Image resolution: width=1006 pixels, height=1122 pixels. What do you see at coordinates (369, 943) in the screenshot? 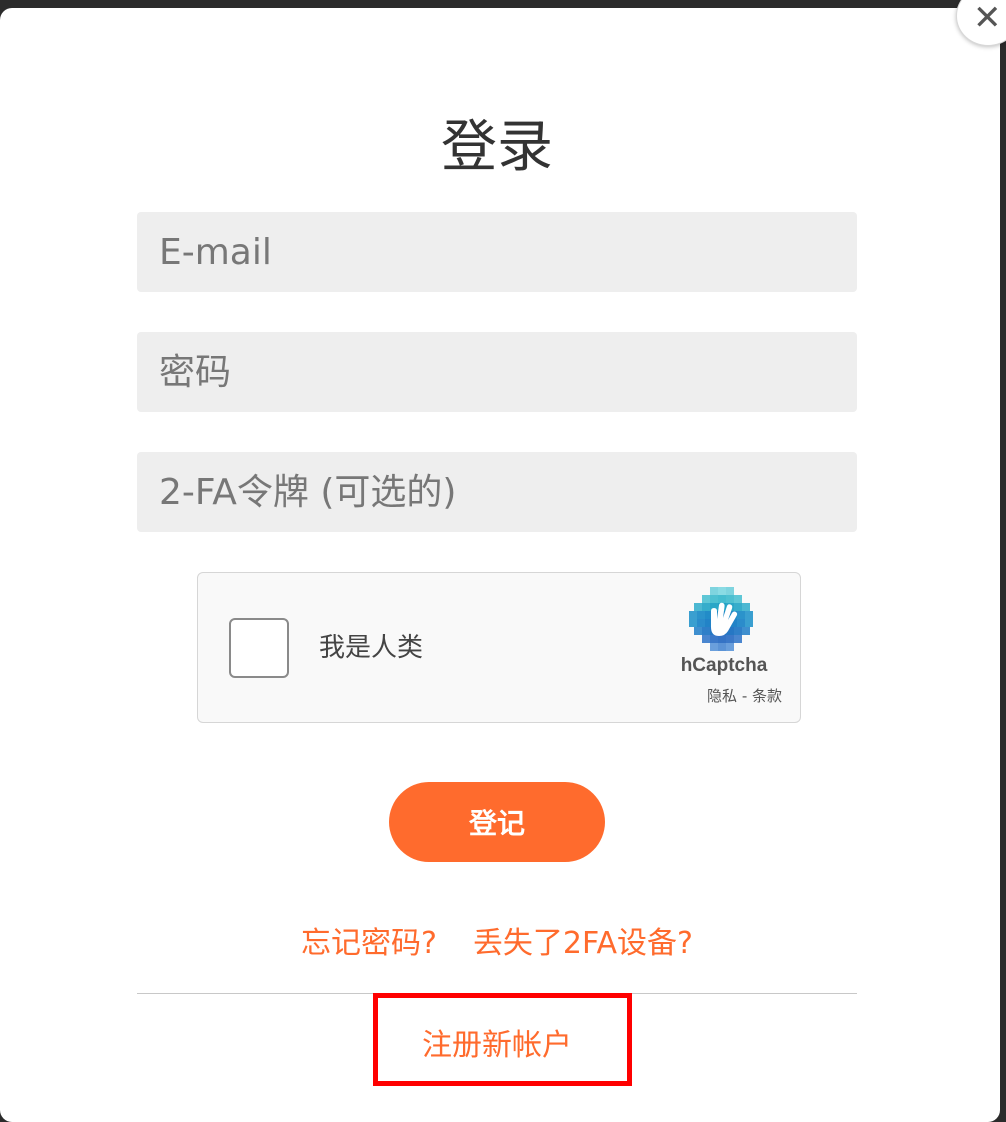
I see `forgot-password-link: 忘记密码?` at bounding box center [369, 943].